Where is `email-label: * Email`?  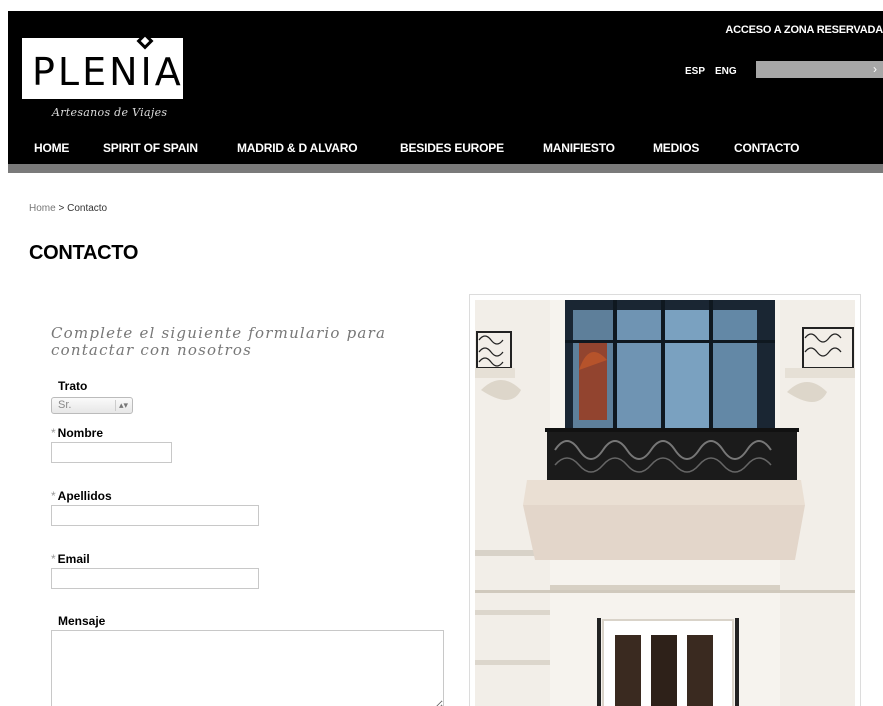 email-label: * Email is located at coordinates (70, 559).